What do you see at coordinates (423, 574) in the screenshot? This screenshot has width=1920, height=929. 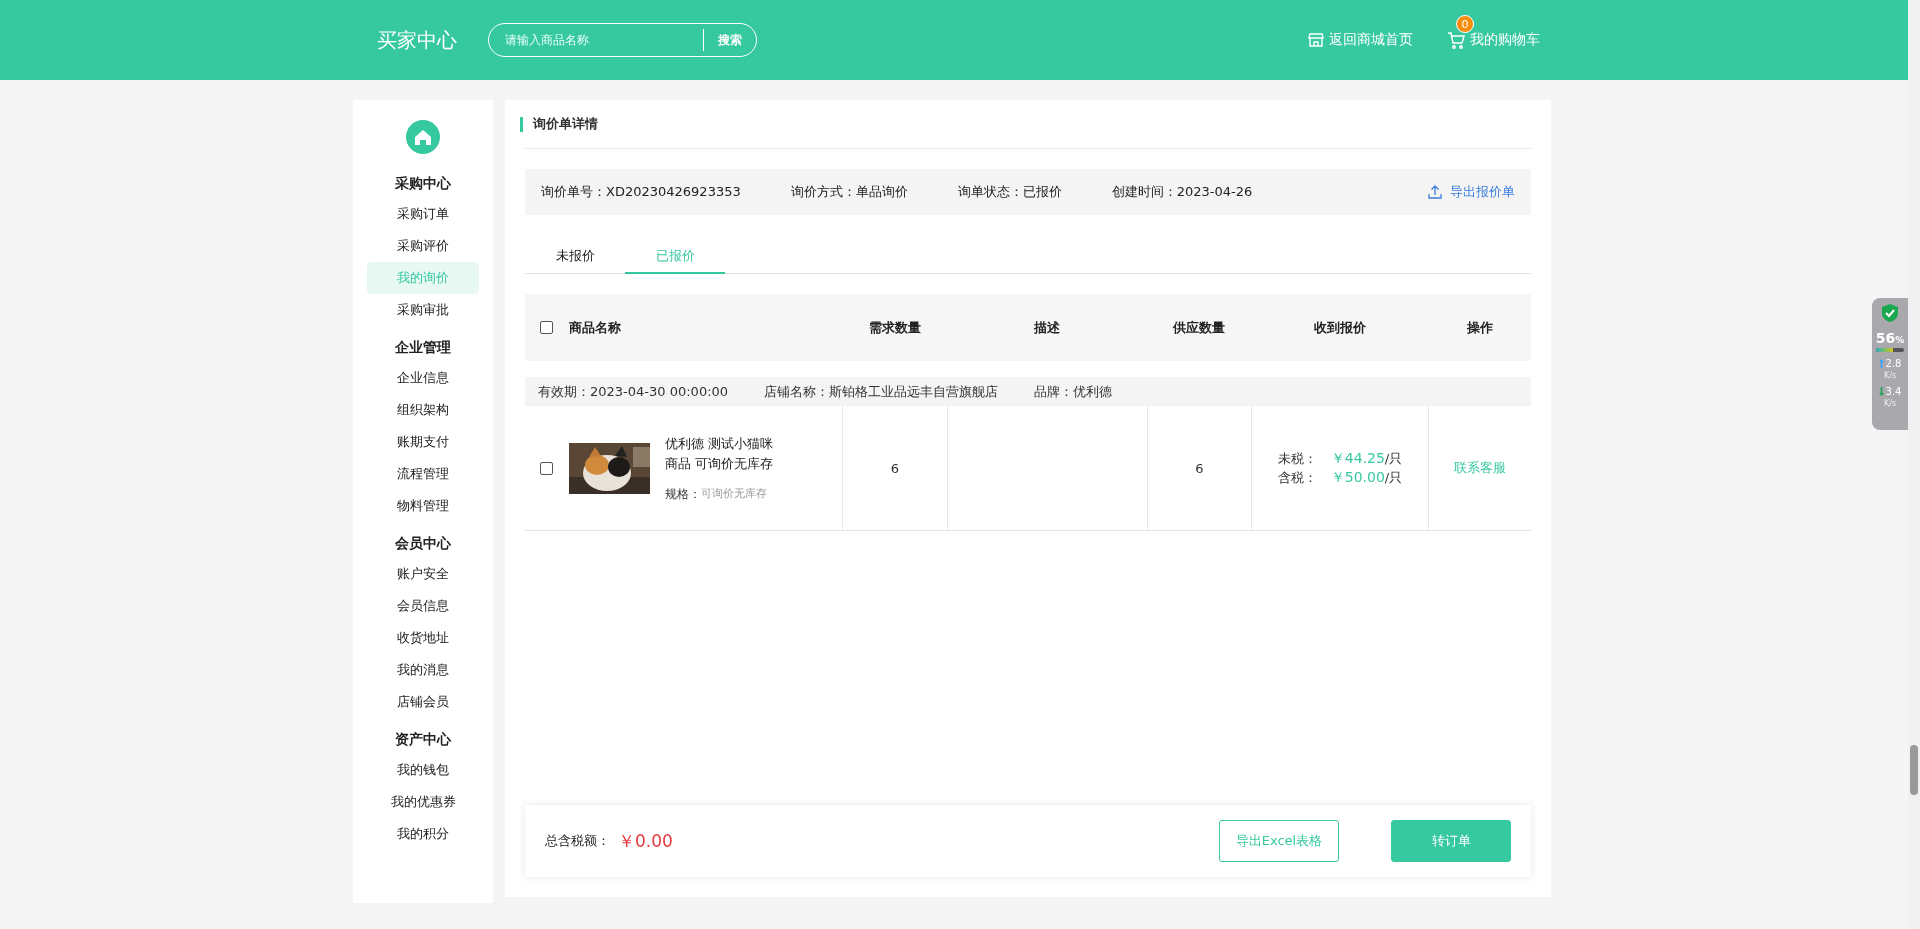 I see `sidebar-item: 账户安全` at bounding box center [423, 574].